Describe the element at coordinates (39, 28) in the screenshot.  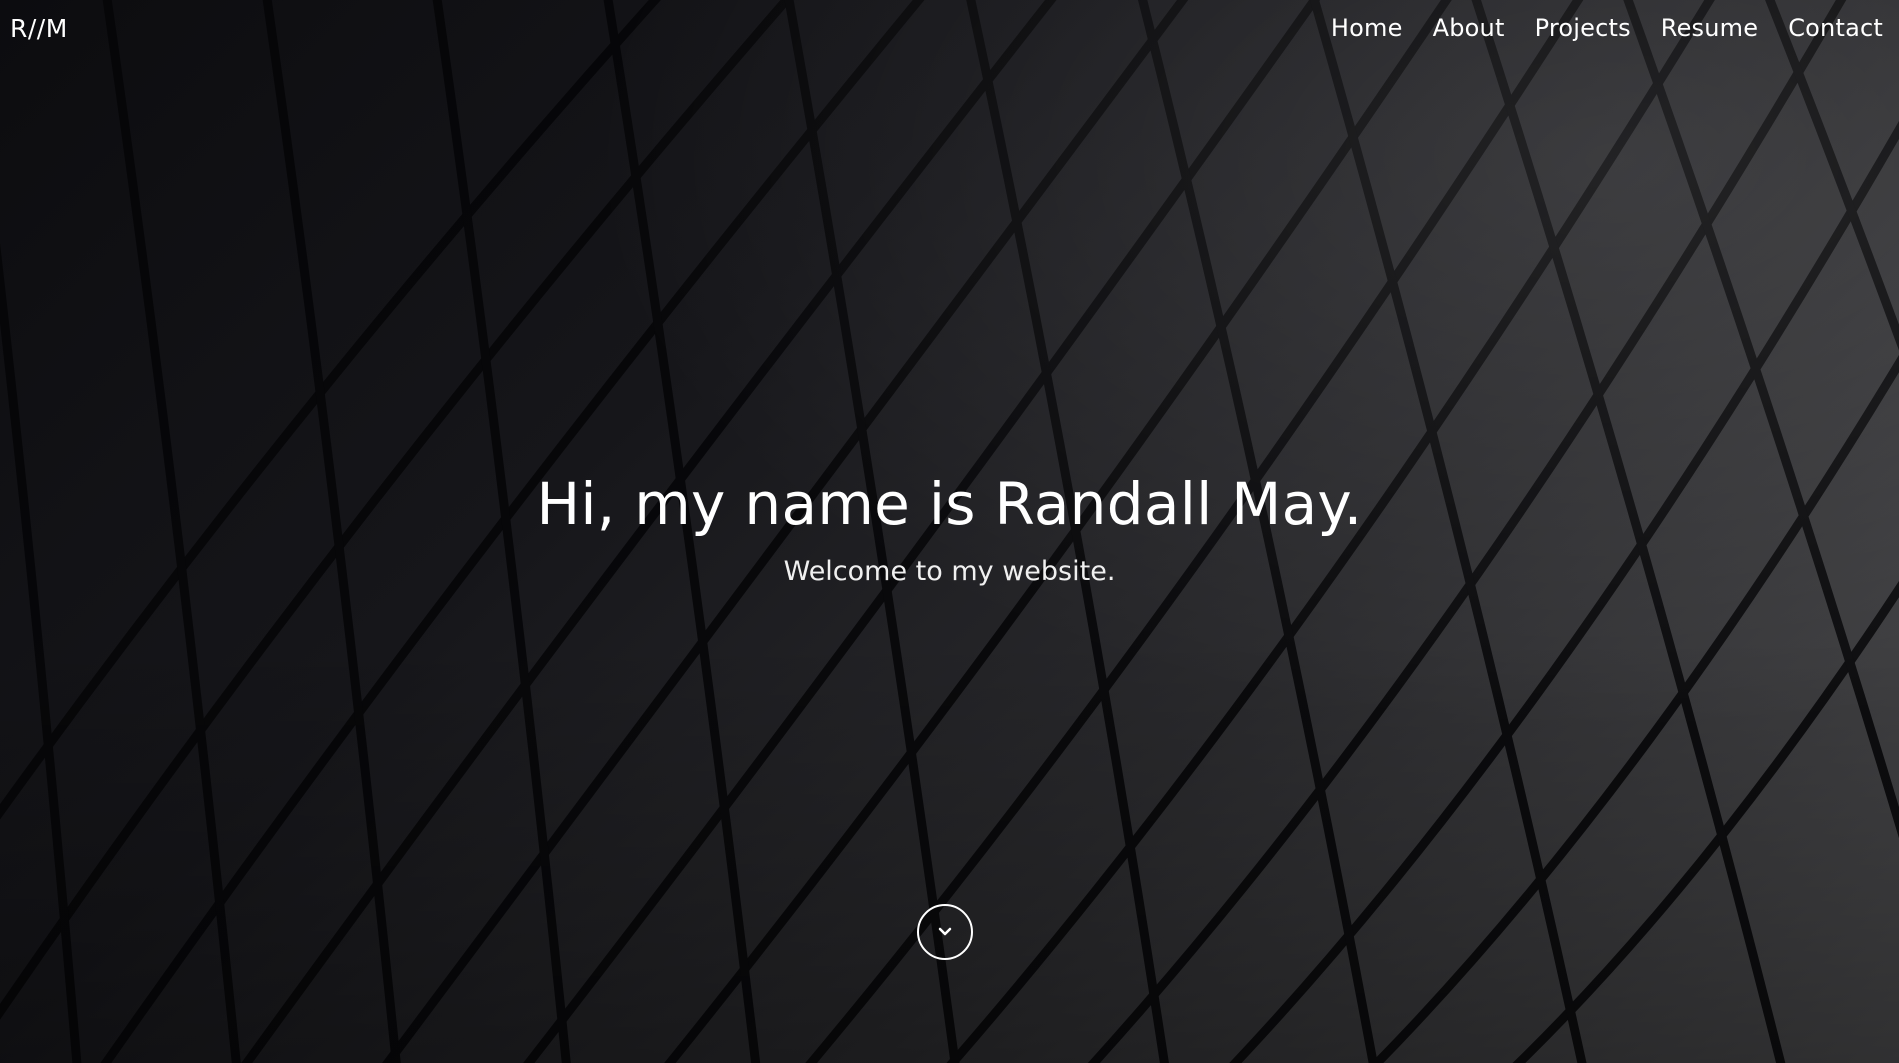
I see `site-logo: R//M` at that location.